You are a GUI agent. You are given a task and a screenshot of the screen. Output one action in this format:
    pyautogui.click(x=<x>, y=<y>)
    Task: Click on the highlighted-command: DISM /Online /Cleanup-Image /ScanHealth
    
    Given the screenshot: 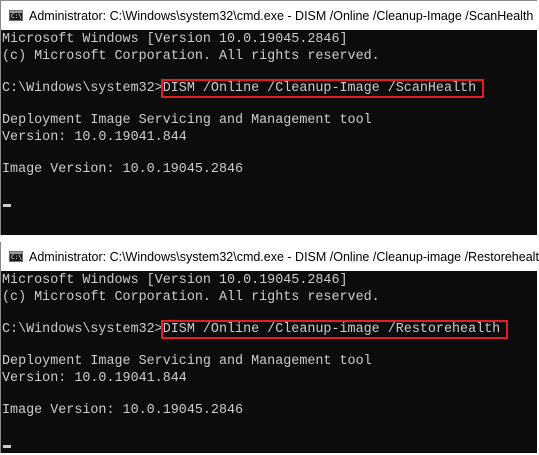 What is the action you would take?
    pyautogui.click(x=322, y=88)
    